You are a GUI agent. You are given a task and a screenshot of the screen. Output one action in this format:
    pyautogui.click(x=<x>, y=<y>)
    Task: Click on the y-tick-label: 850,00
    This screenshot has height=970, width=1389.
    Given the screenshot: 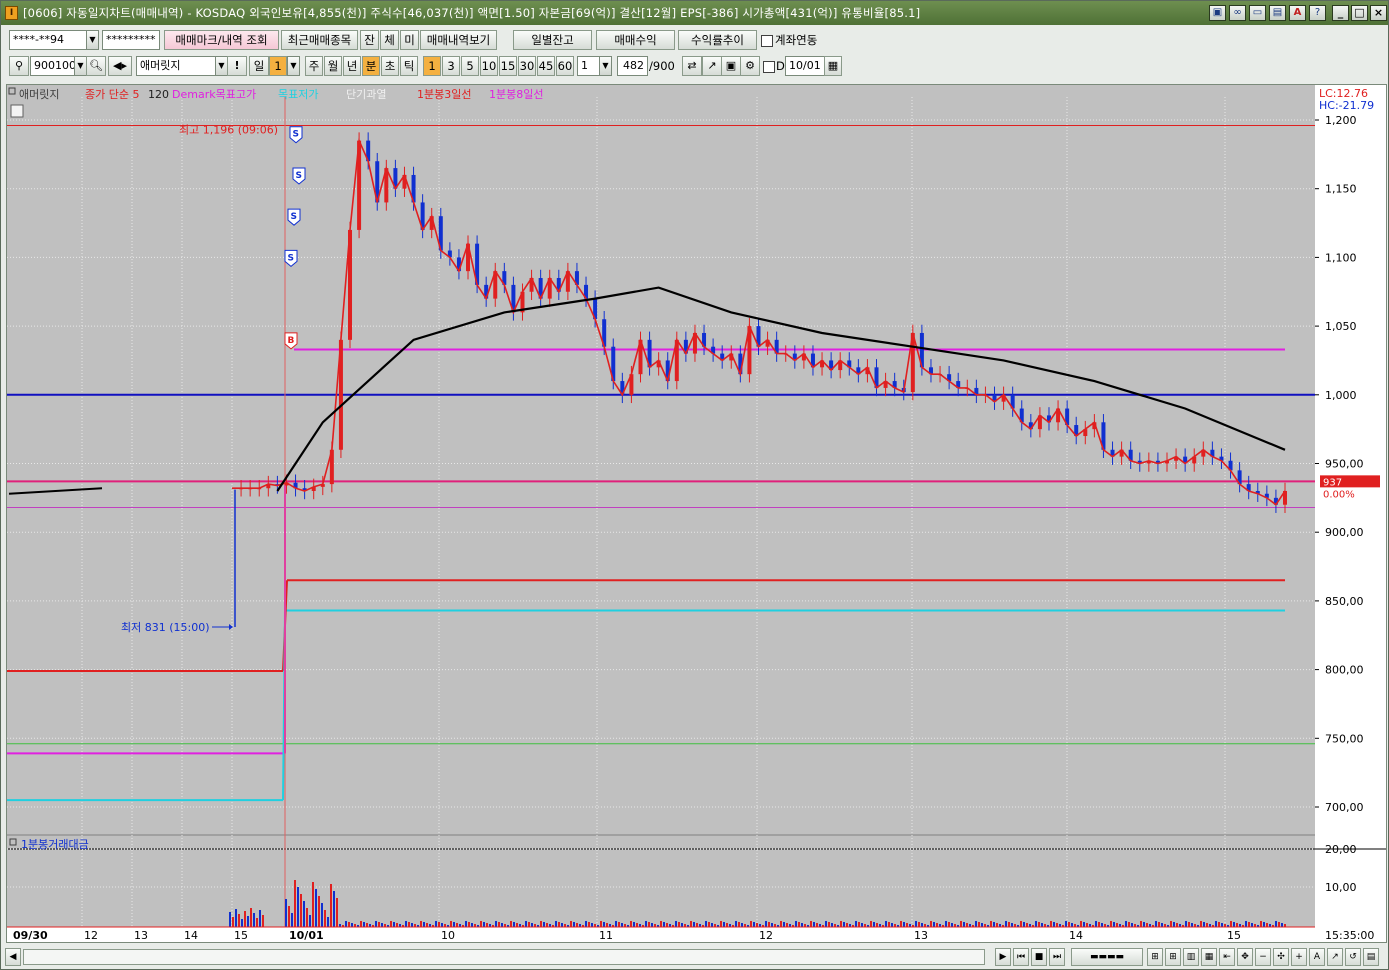 What is the action you would take?
    pyautogui.click(x=1344, y=601)
    